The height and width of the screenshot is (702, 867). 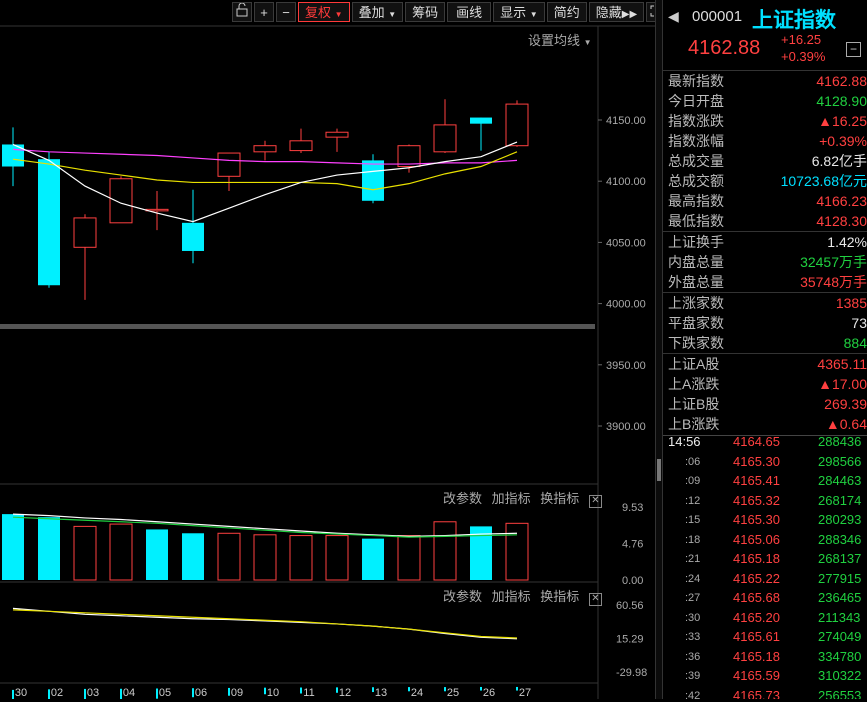 I want to click on x-tick-label: 25, so click(x=453, y=693).